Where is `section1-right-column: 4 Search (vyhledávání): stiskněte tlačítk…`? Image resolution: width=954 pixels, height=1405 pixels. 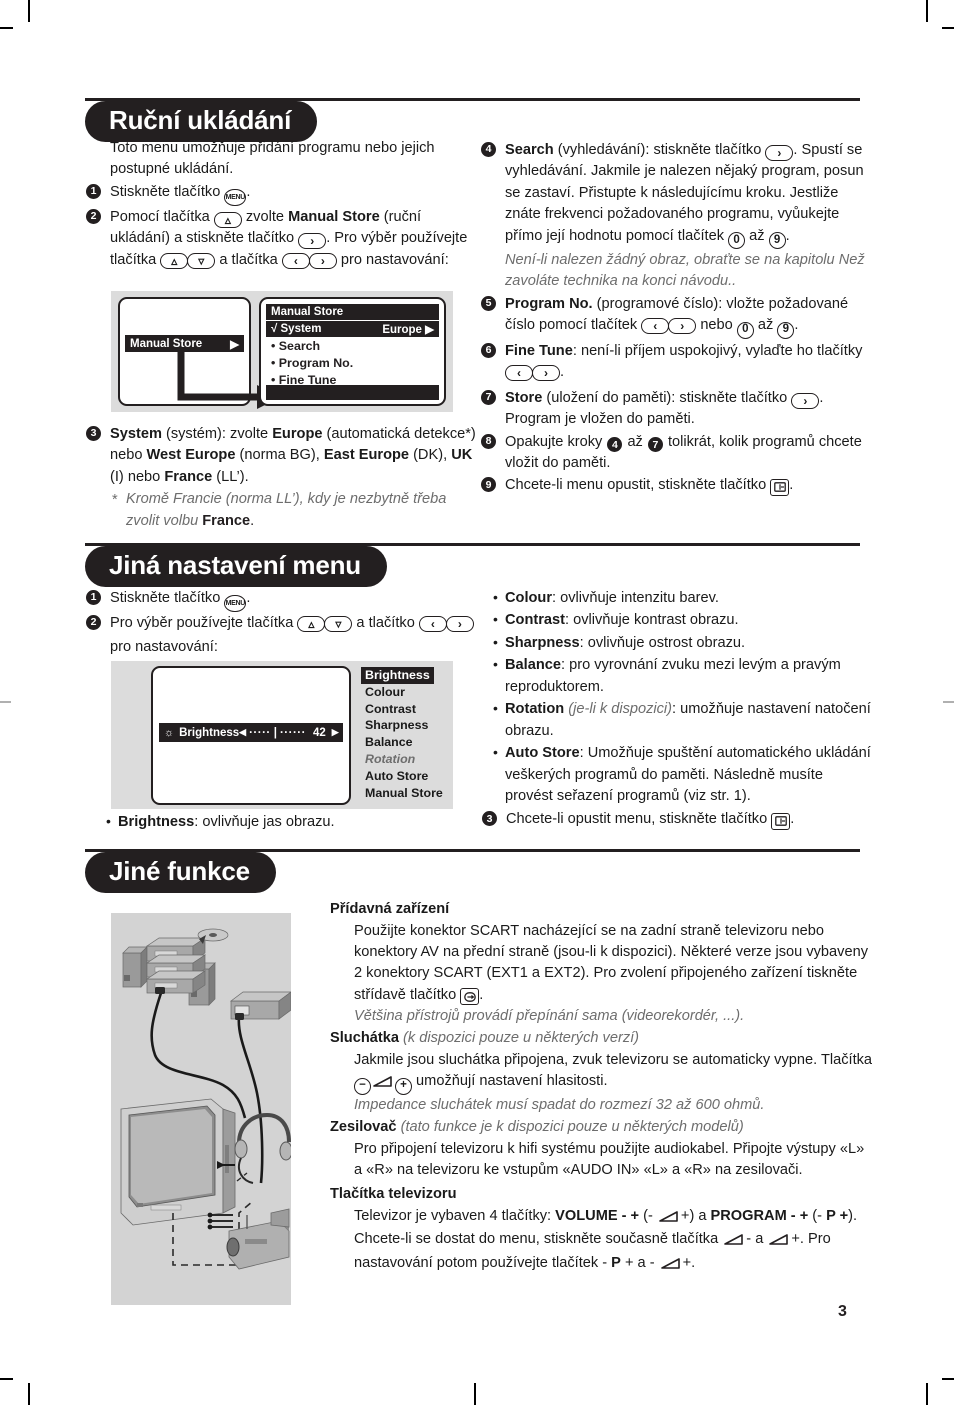 section1-right-column: 4 Search (vyhledávání): stiskněte tlačítk… is located at coordinates (676, 319).